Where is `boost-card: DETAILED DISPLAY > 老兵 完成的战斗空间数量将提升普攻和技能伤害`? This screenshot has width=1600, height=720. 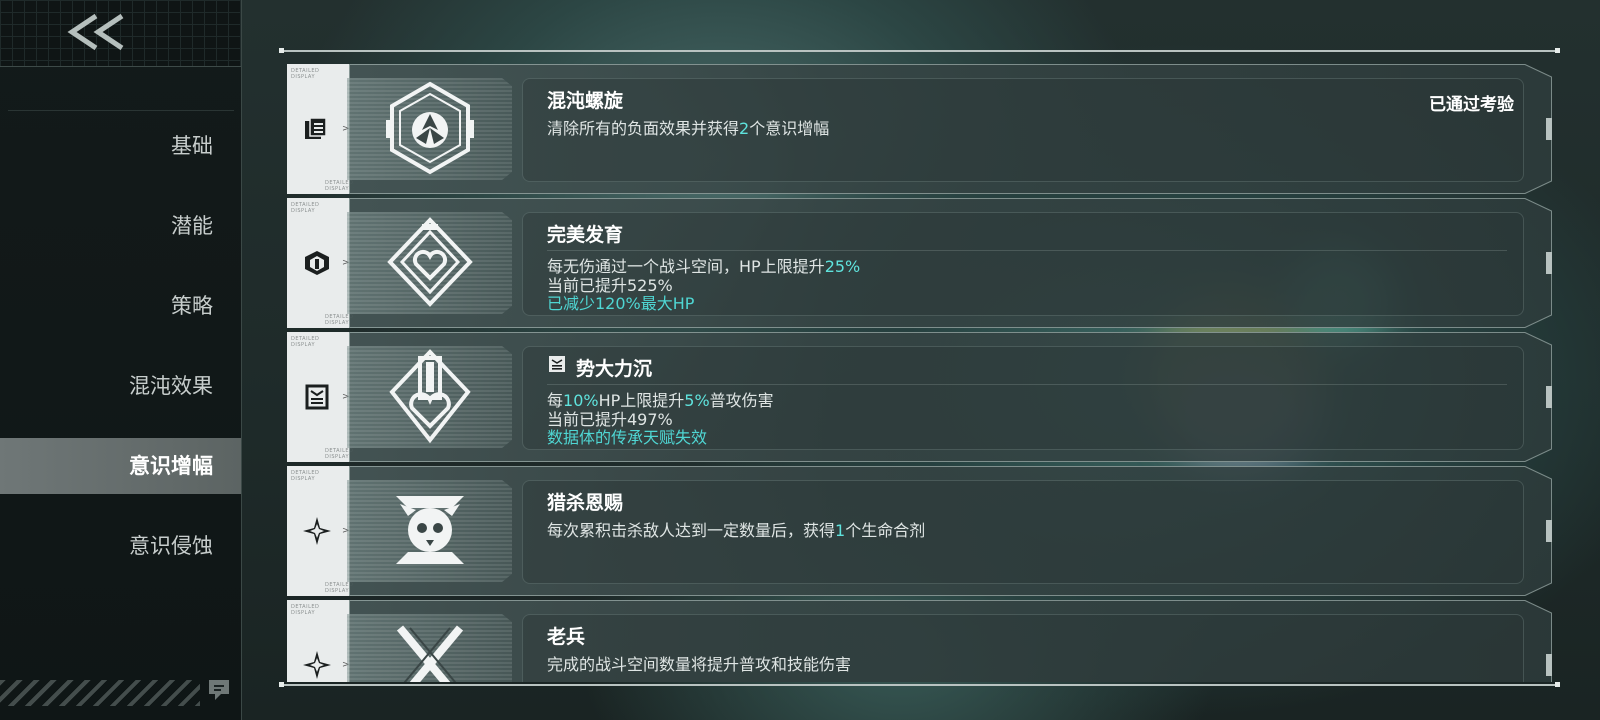
boost-card: DETAILED DISPLAY > 老兵 完成的战斗空间数量将提升普攻和技能伤害 is located at coordinates (919, 641).